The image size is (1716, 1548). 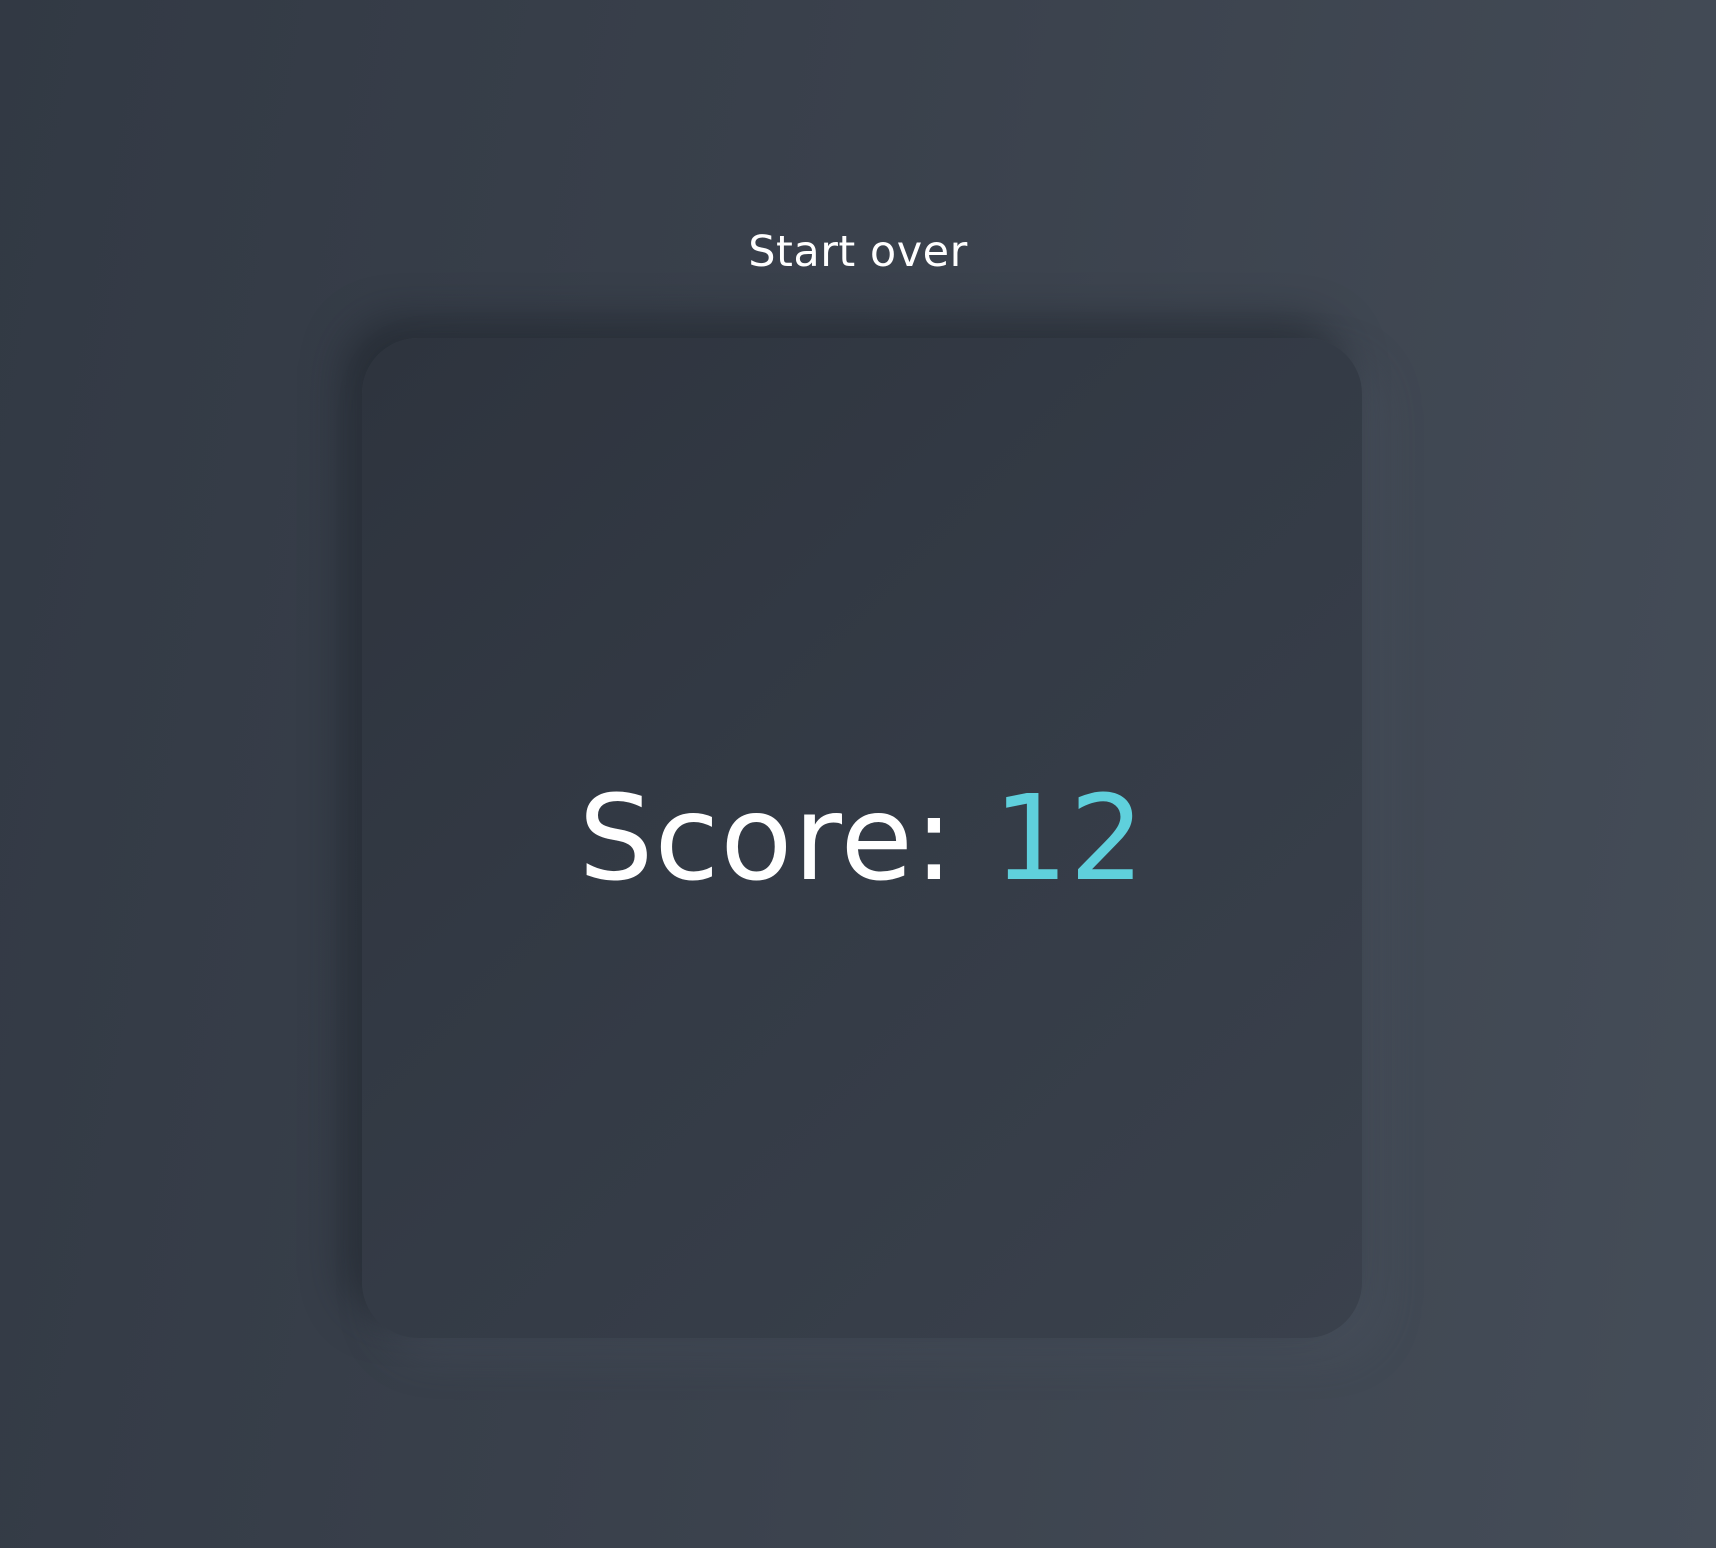 What do you see at coordinates (1069, 838) in the screenshot?
I see `score-value: 12` at bounding box center [1069, 838].